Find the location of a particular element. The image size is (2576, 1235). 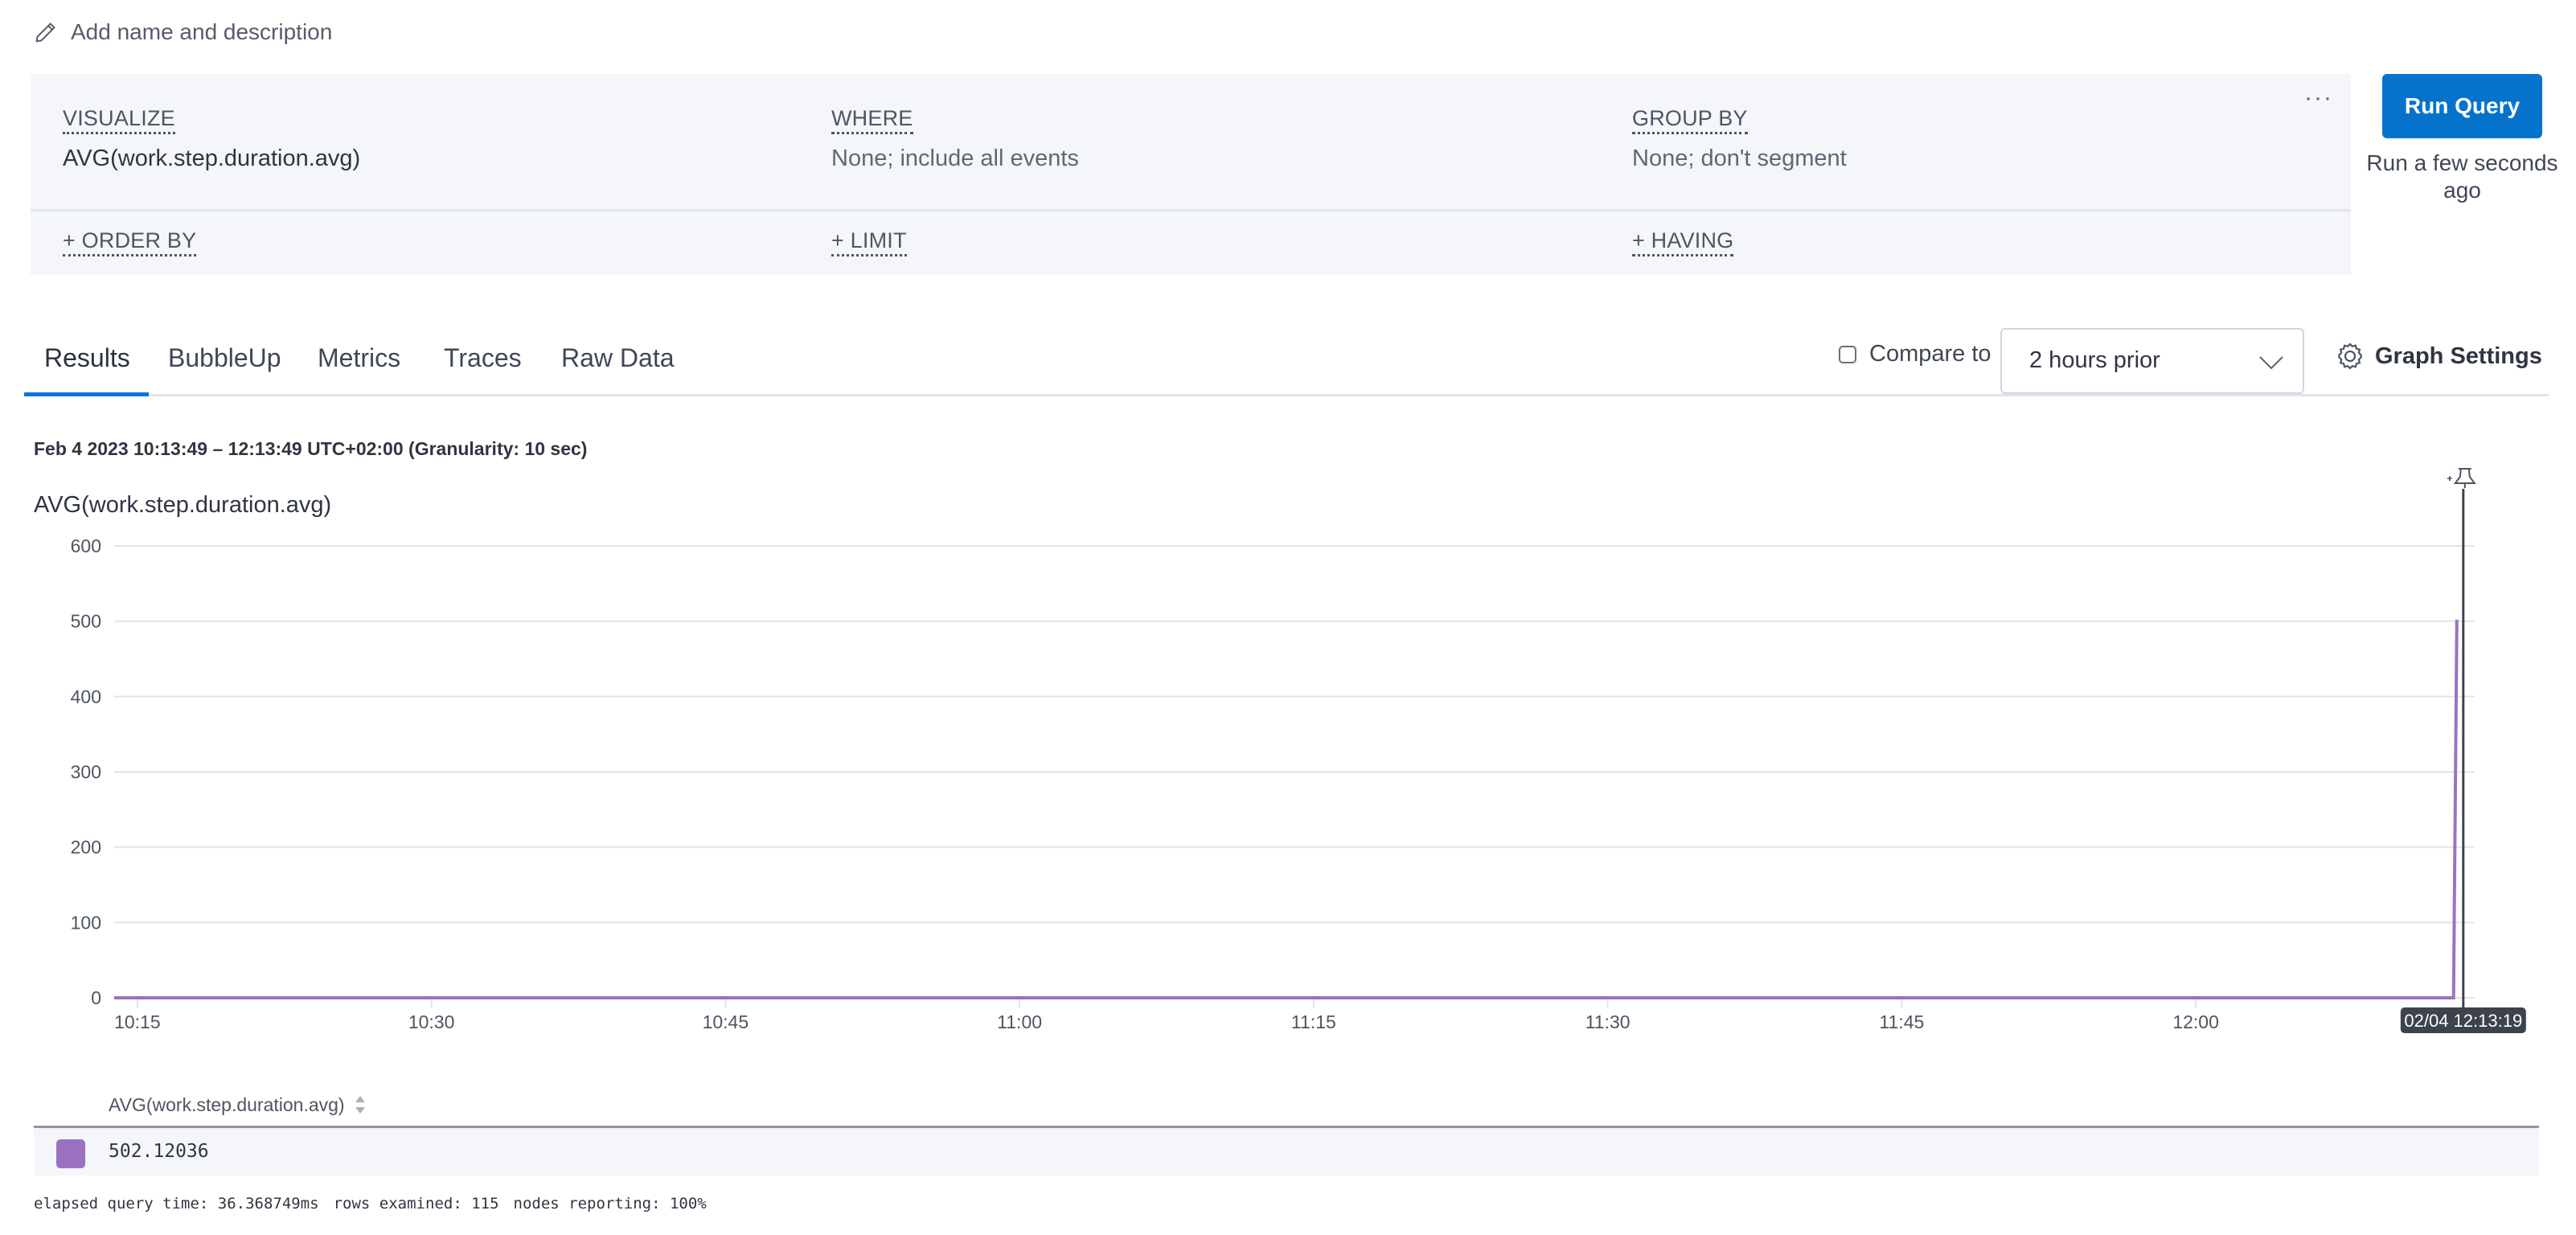

add-name-description-label: Add name and description is located at coordinates (202, 31).